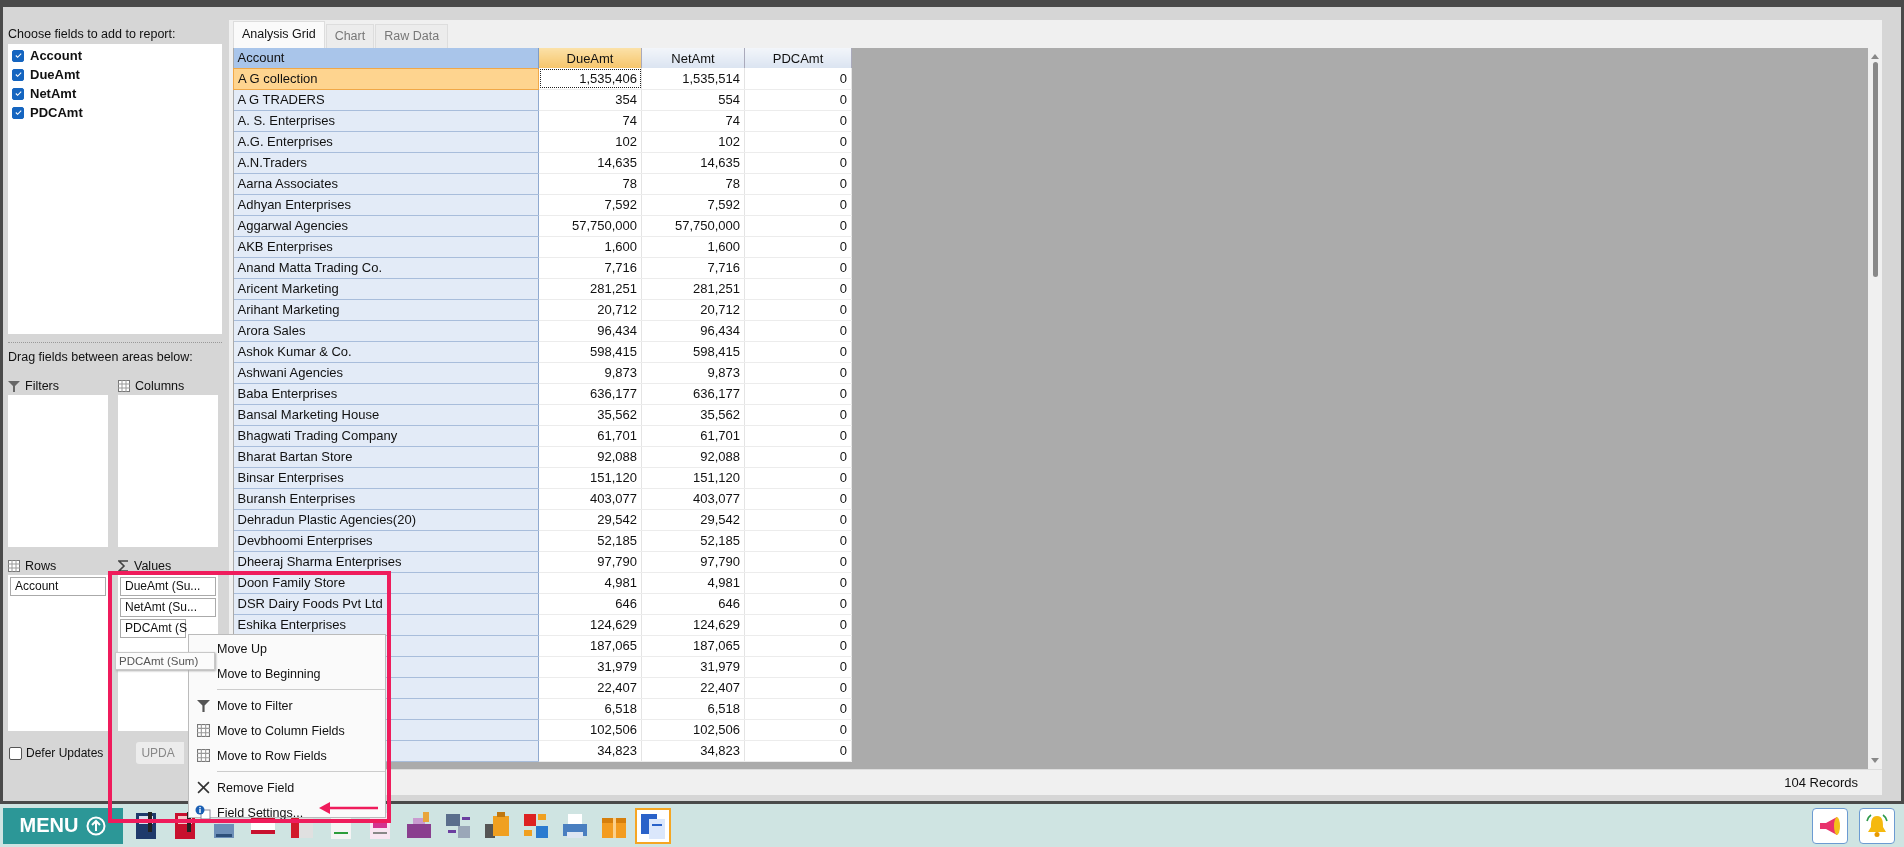 The width and height of the screenshot is (1904, 847). Describe the element at coordinates (386, 204) in the screenshot. I see `row-header-cell: Adhyan Enterprises` at that location.